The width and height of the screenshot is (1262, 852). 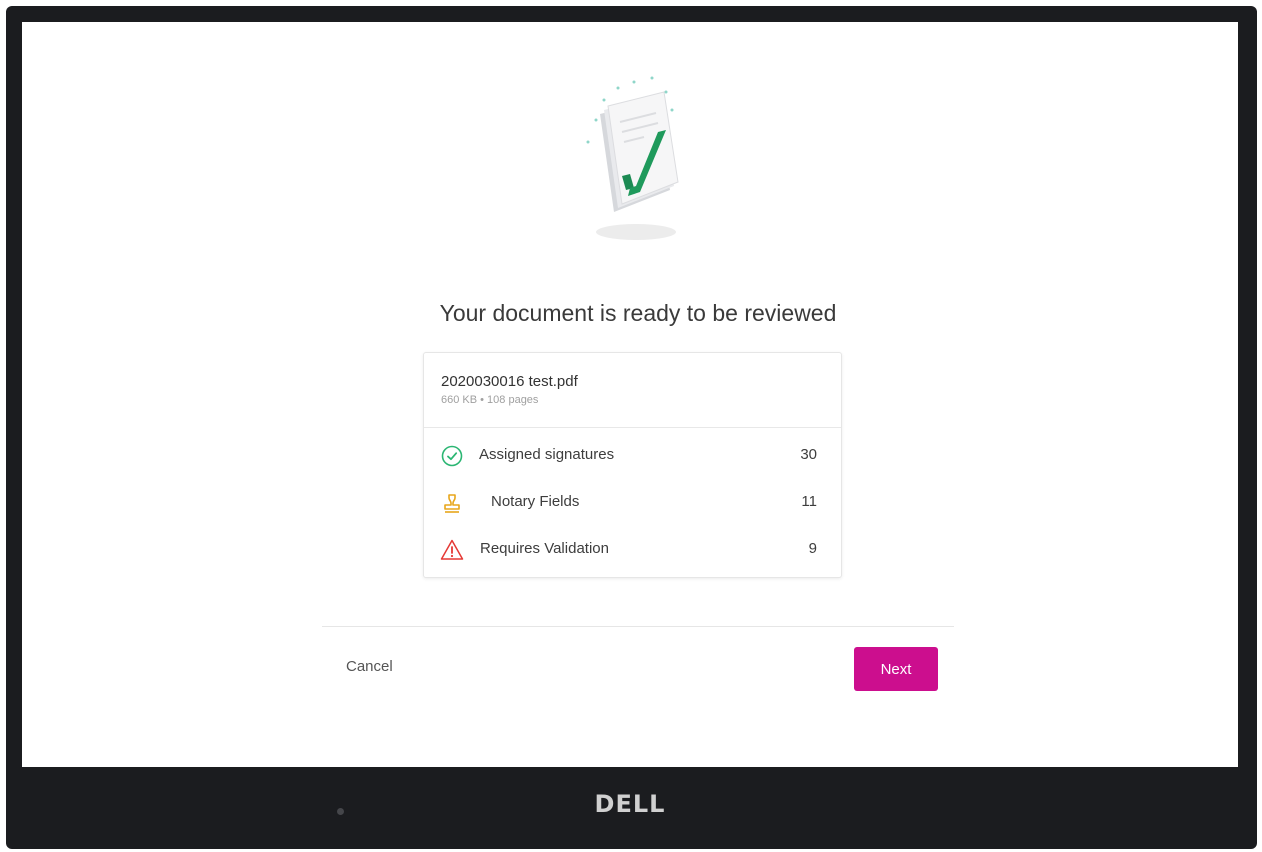 I want to click on check-circle-icon, so click(x=452, y=456).